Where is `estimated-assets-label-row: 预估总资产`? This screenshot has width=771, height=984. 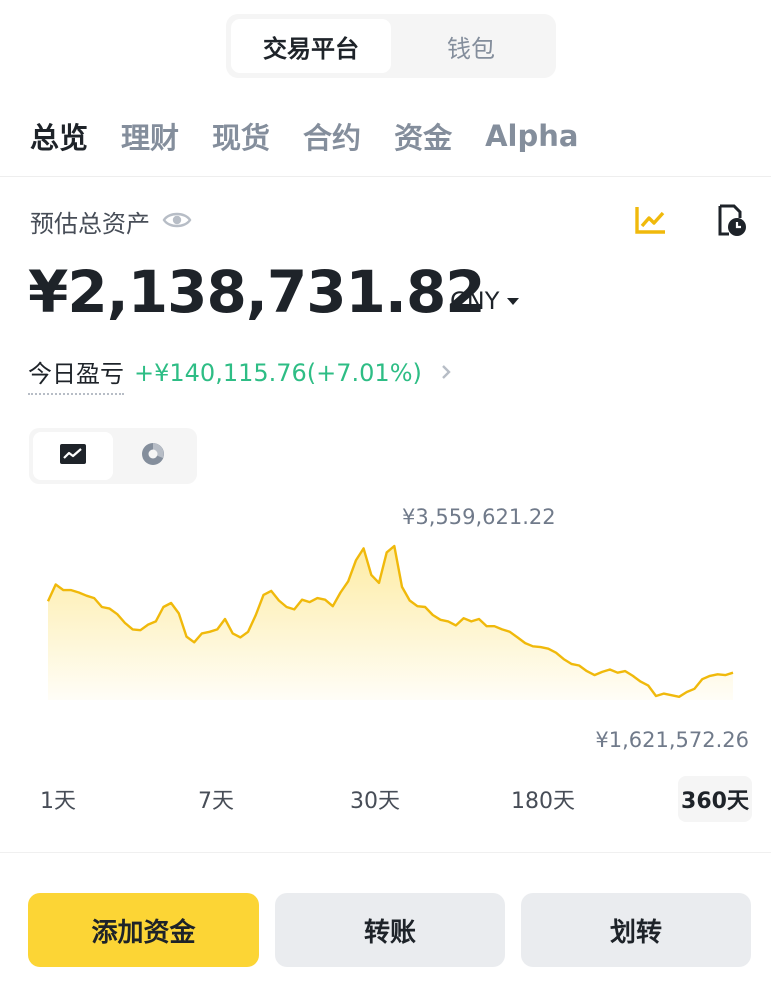
estimated-assets-label-row: 预估总资产 is located at coordinates (111, 221).